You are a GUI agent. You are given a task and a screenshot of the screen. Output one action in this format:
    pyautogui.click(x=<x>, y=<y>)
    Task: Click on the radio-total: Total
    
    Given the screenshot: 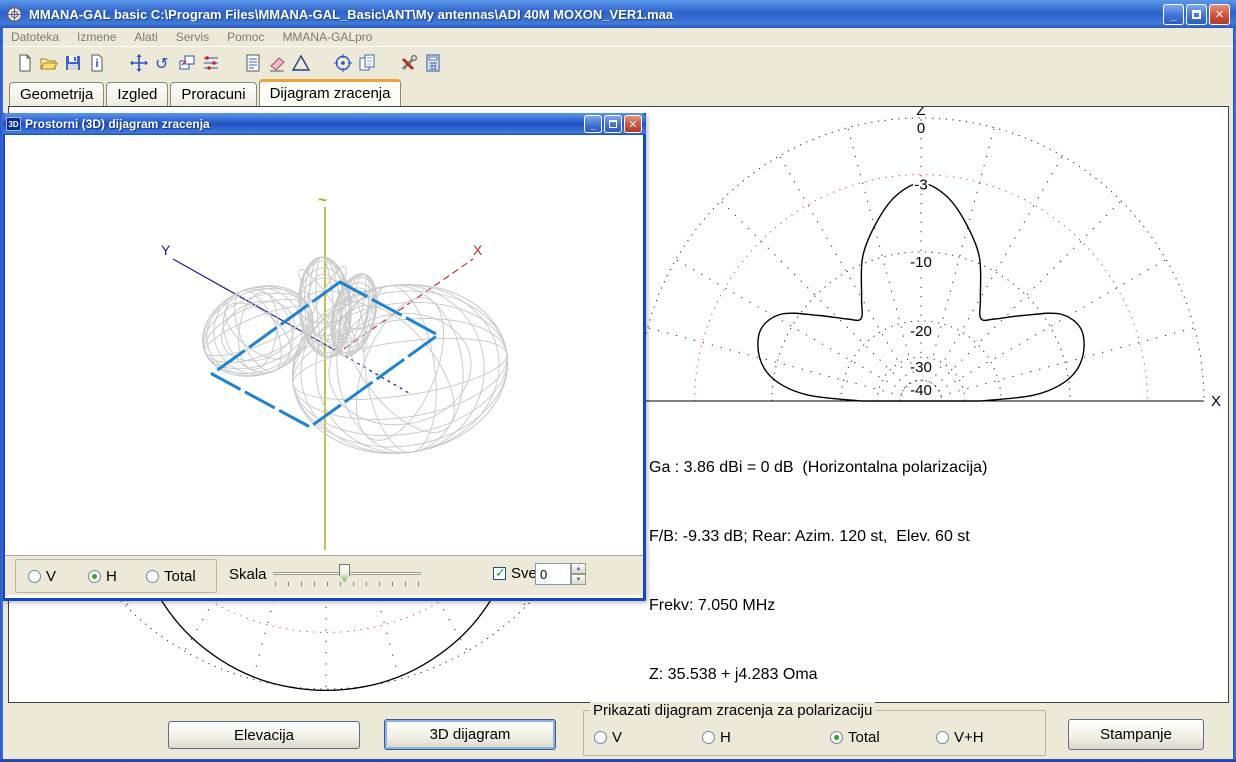 What is the action you would take?
    pyautogui.click(x=855, y=737)
    